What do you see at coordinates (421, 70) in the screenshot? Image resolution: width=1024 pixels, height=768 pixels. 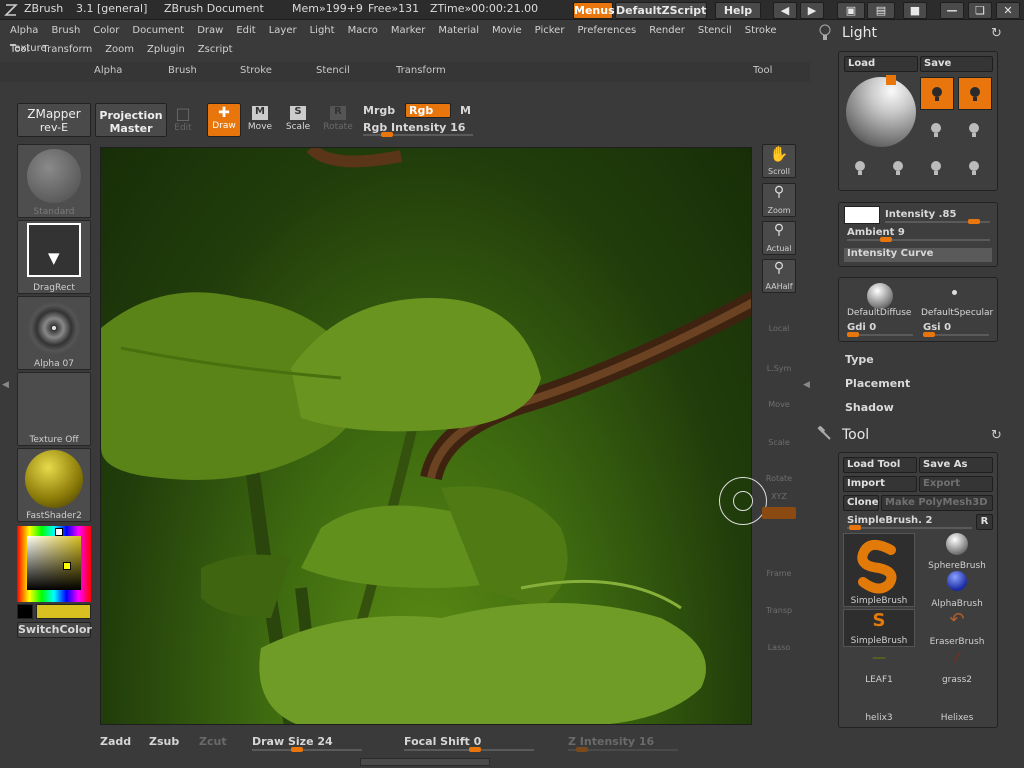 I see `subpal-transform: Transform` at bounding box center [421, 70].